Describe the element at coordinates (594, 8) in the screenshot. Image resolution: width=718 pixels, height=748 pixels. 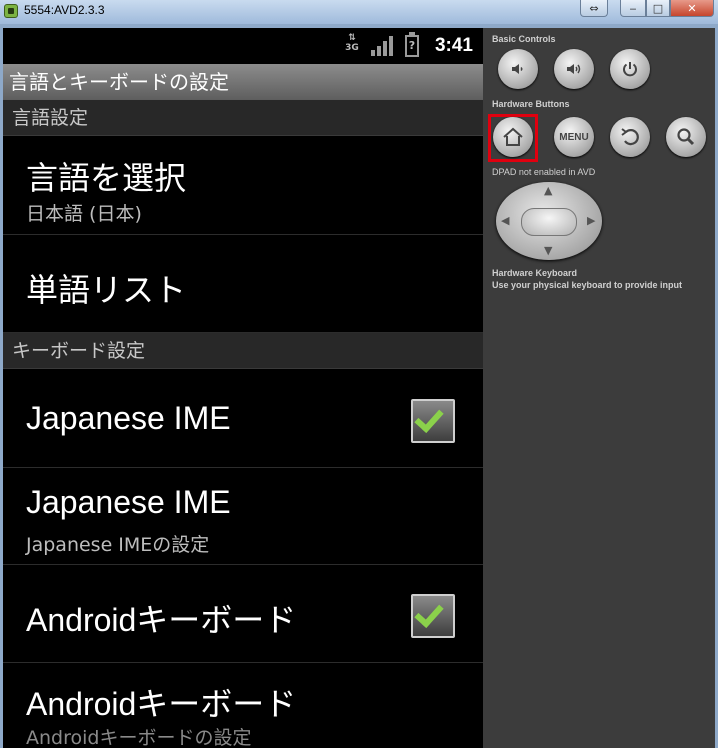
I see `swap-icon: ⇔` at that location.